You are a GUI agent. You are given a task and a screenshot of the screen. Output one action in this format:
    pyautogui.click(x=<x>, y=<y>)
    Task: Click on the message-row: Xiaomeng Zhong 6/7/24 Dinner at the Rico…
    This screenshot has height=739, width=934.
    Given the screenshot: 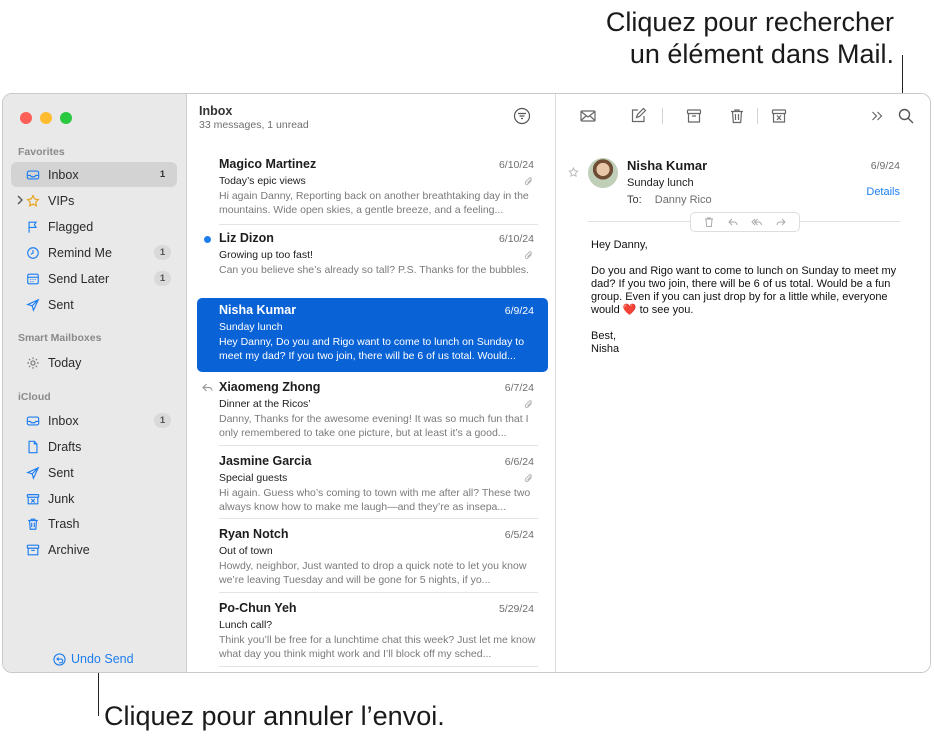 What is the action you would take?
    pyautogui.click(x=372, y=415)
    